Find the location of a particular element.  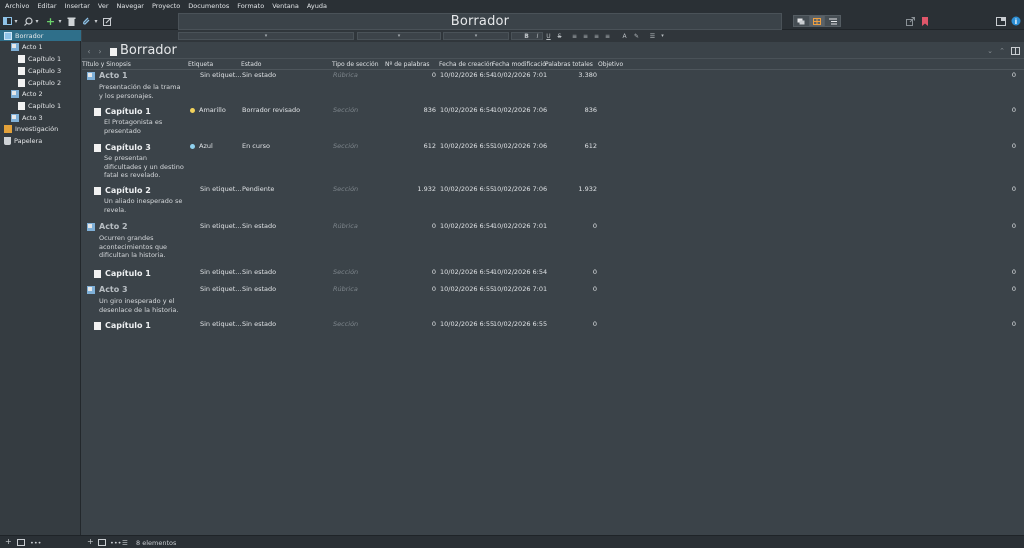

corkboard-view-icon is located at coordinates (817, 21).